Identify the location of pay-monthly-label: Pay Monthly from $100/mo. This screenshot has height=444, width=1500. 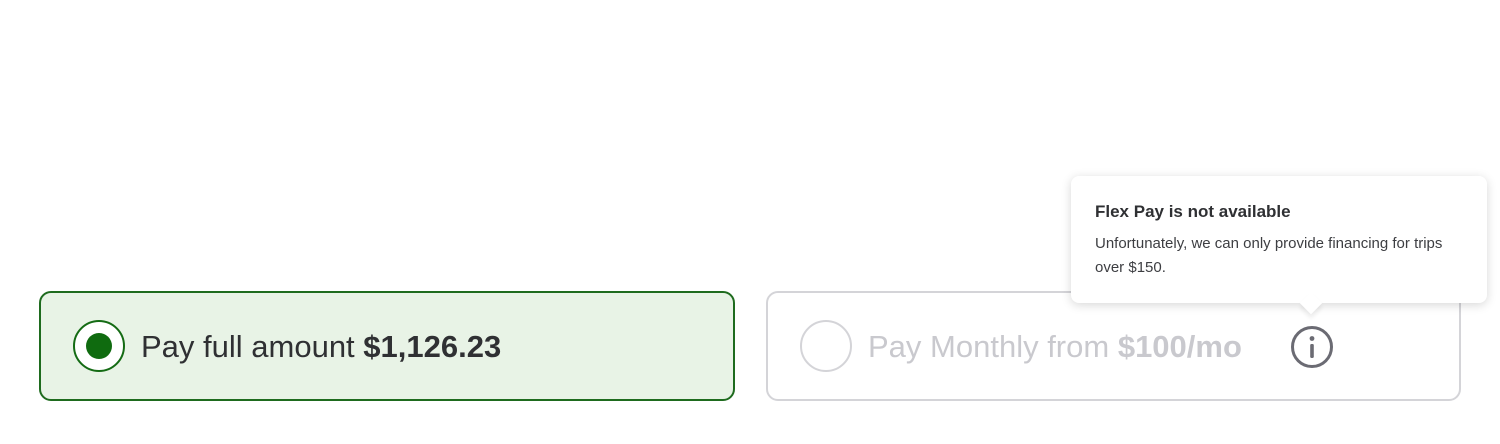
(1055, 347).